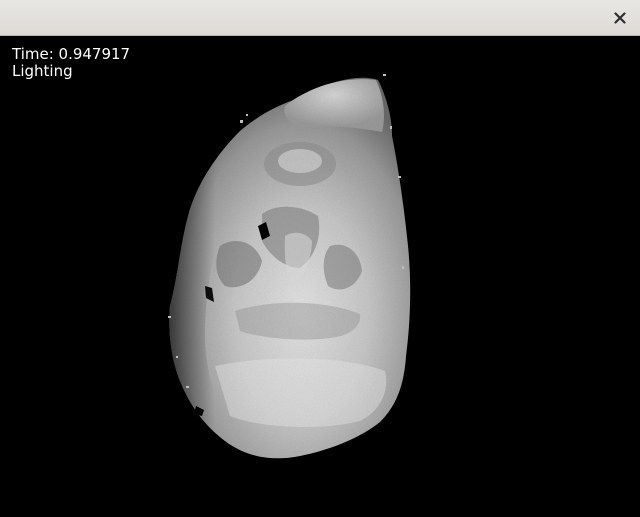 Image resolution: width=640 pixels, height=517 pixels. I want to click on time-readout: Time: 0.947917, so click(71, 54).